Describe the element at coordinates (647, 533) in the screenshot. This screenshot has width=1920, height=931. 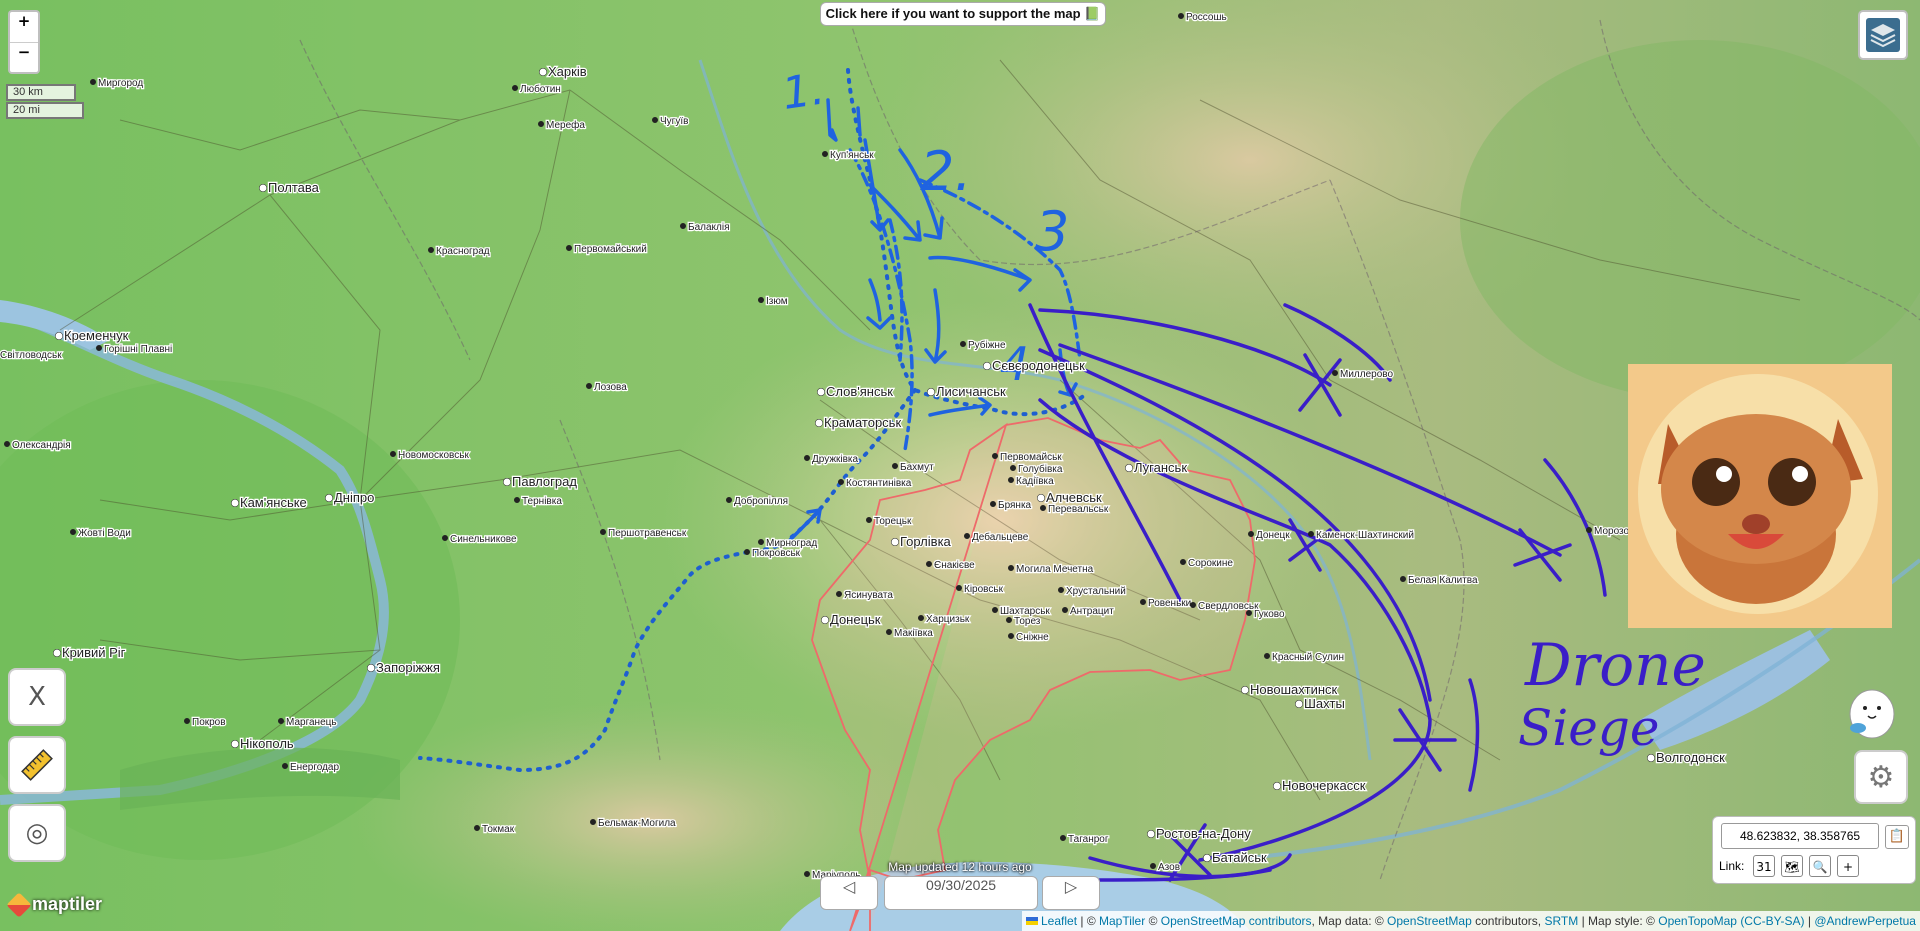
I see `city-label: Першотравенськ` at that location.